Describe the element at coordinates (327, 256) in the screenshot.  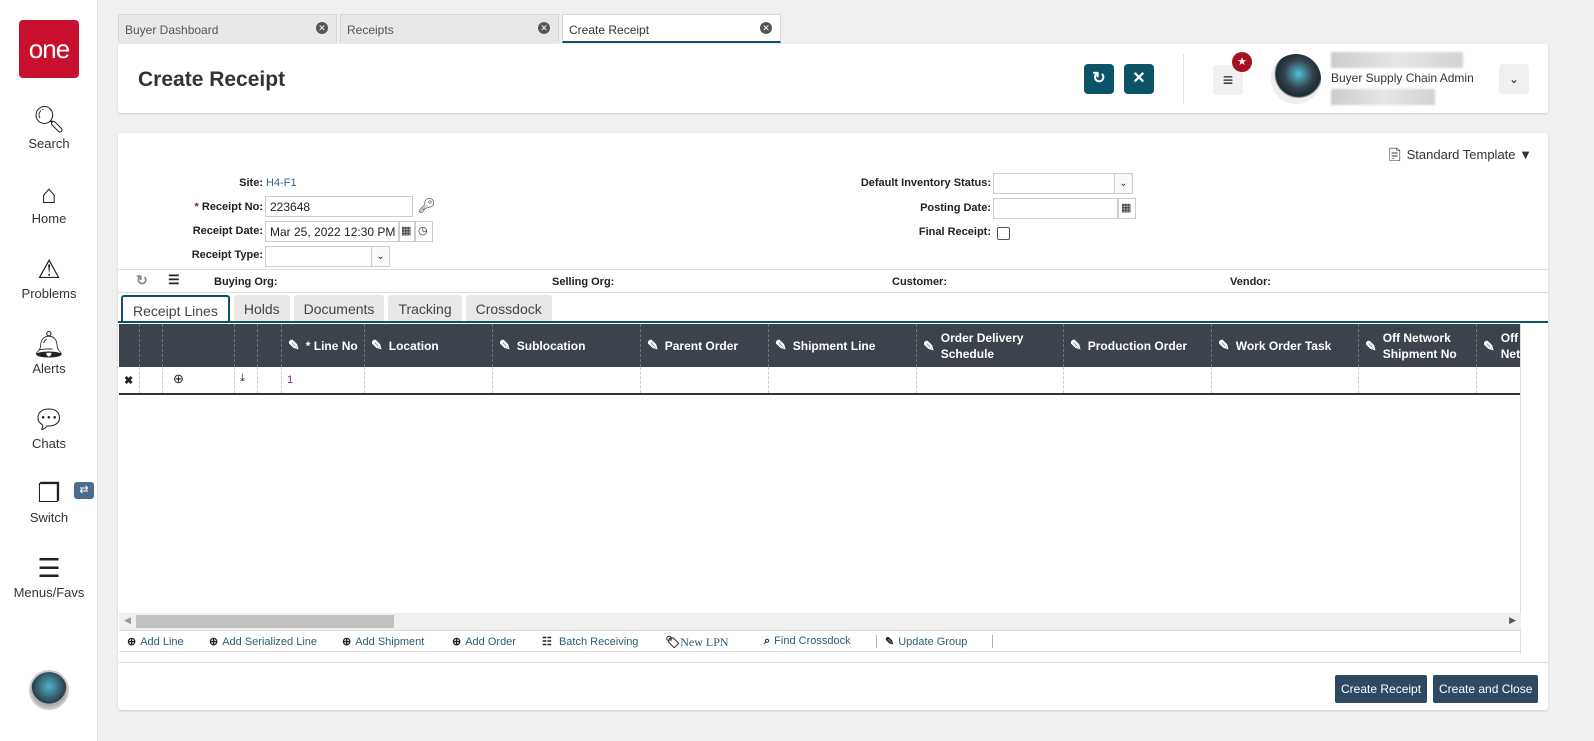
I see `receipt-type-select: ⌄` at that location.